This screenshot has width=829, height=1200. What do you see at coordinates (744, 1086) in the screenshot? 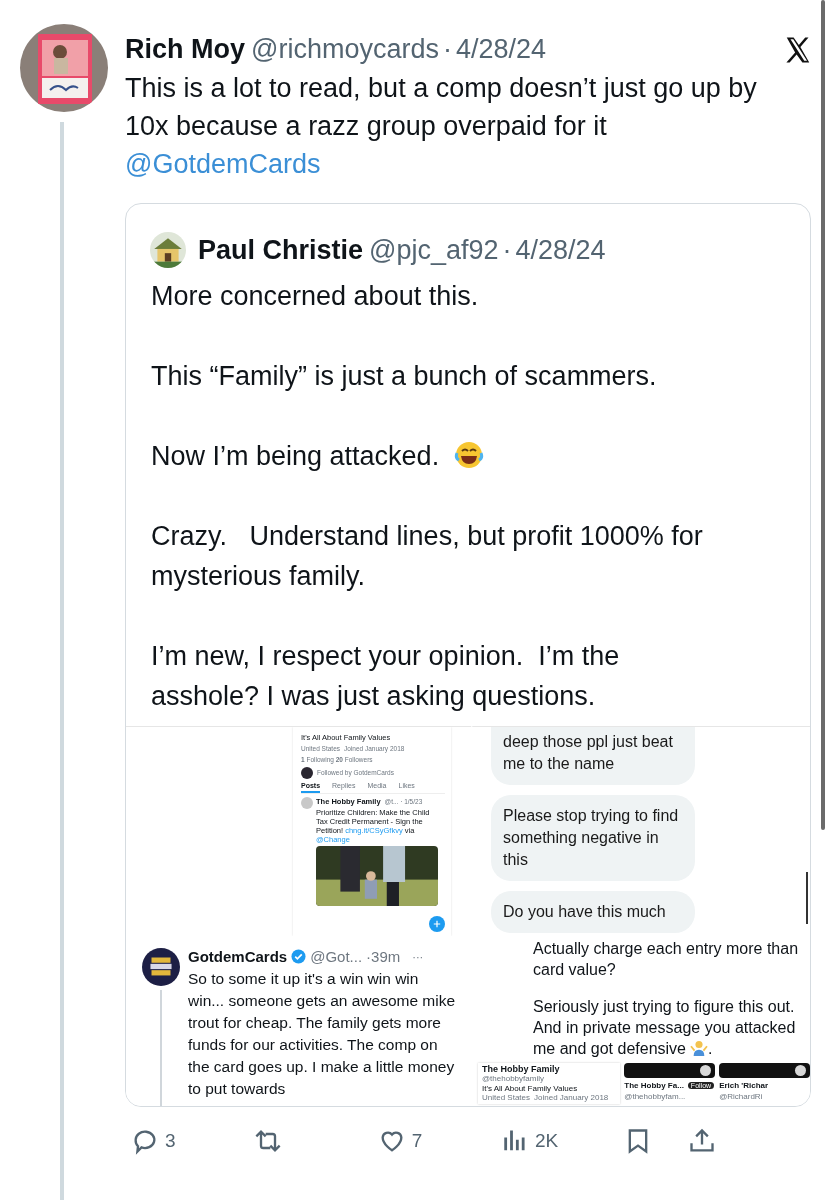
I see `user-name: Erich 'Richar` at bounding box center [744, 1086].